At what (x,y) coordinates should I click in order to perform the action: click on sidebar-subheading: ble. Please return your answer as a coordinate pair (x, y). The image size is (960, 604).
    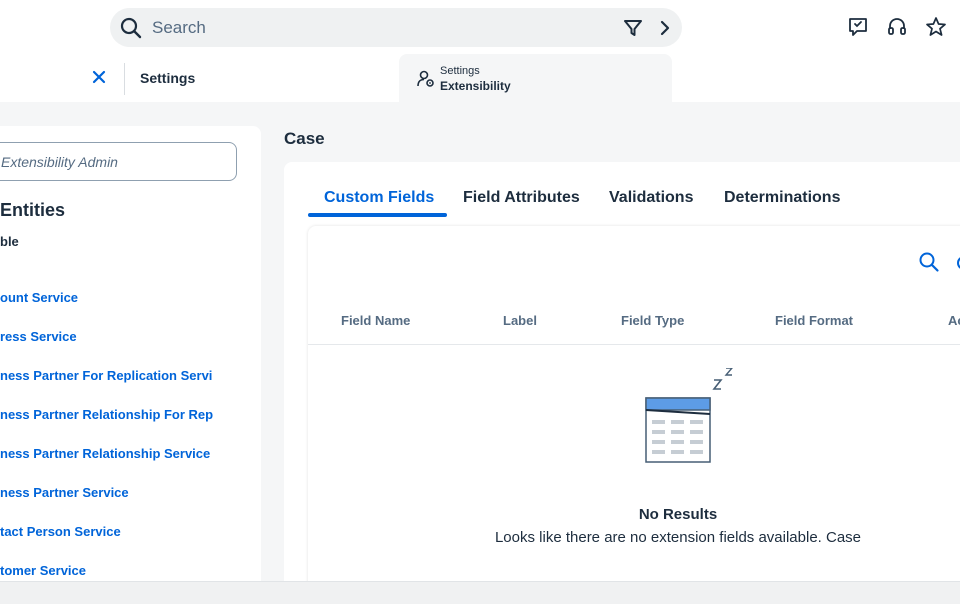
    Looking at the image, I should click on (9, 241).